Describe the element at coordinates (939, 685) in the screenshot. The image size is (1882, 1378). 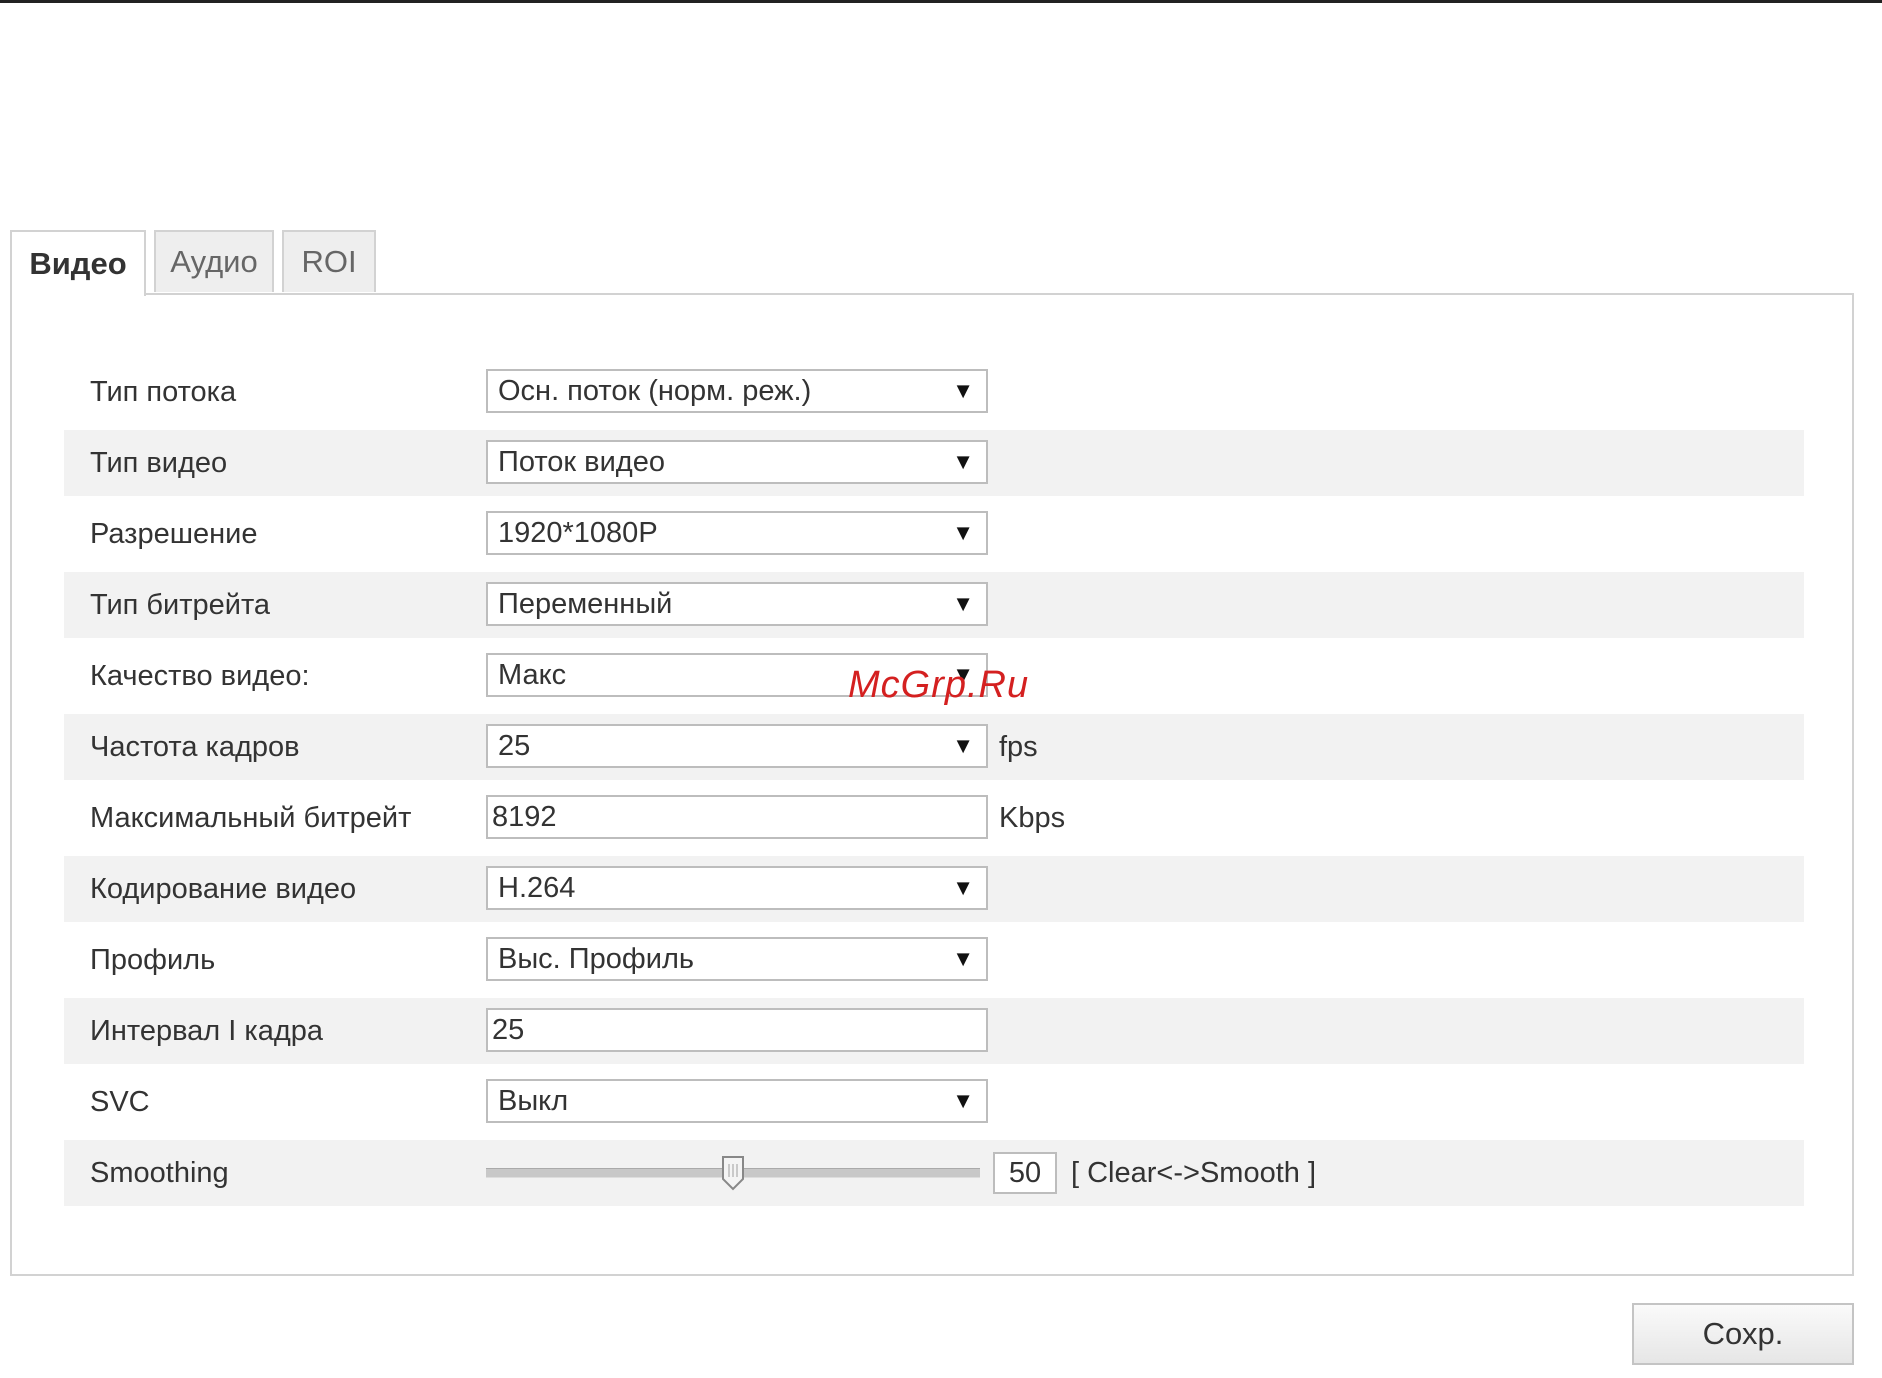
I see `watermark-text: McGrp.Ru` at that location.